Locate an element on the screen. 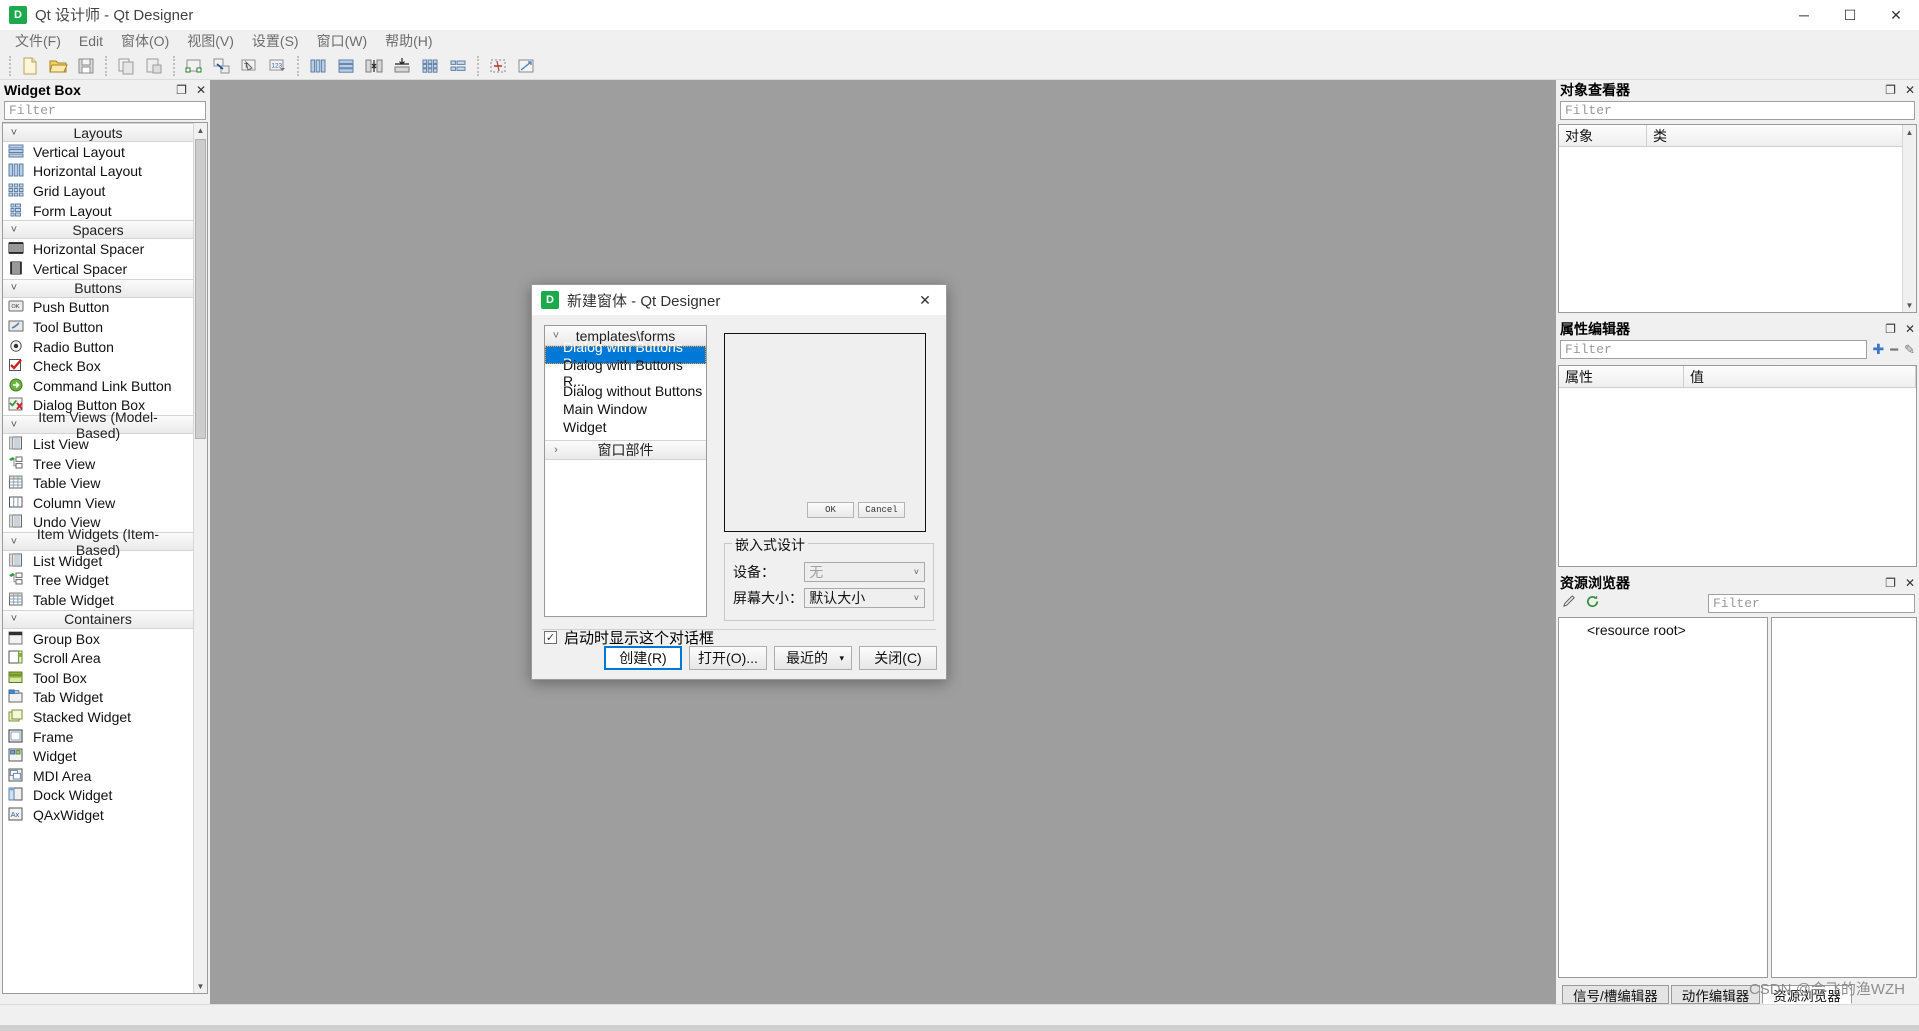 This screenshot has width=1919, height=1031. widget-item-dock-widget: Dock Widget is located at coordinates (98, 796).